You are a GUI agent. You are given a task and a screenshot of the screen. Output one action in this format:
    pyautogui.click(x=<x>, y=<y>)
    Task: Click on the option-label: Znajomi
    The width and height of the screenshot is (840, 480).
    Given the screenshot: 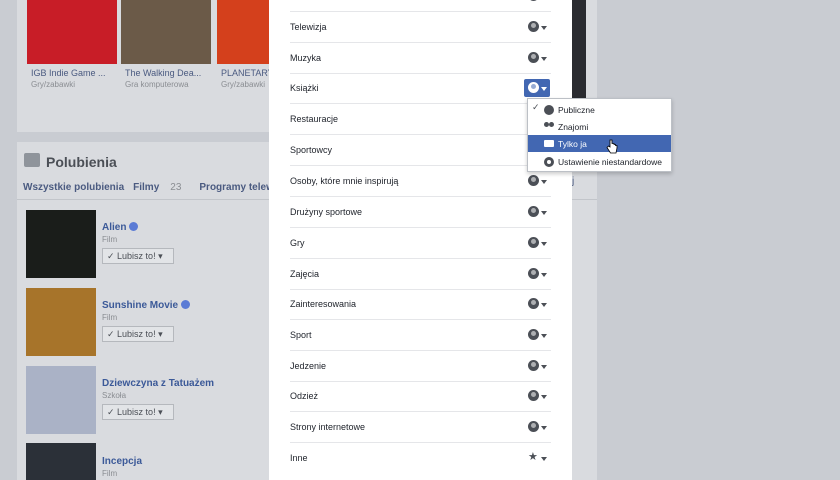 What is the action you would take?
    pyautogui.click(x=573, y=127)
    